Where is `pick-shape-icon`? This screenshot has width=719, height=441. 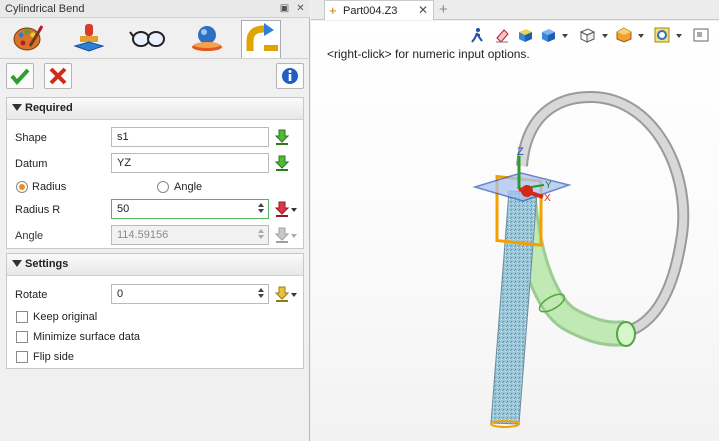 pick-shape-icon is located at coordinates (282, 137).